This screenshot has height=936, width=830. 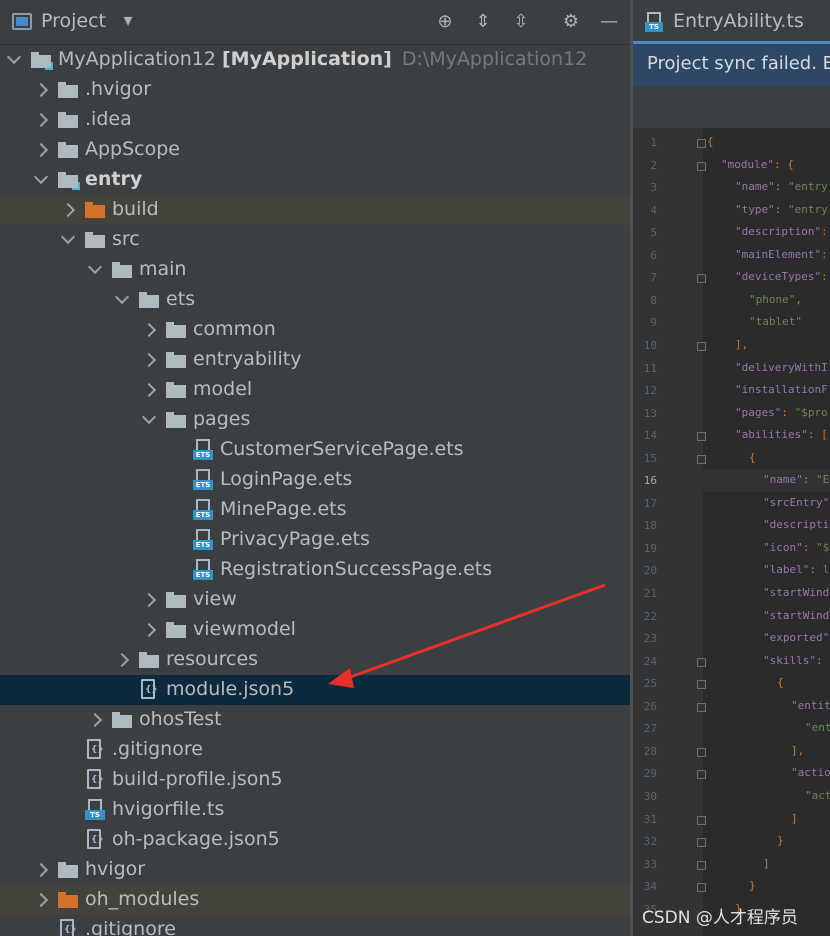 I want to click on watermark: CSDN @人才程序员, so click(x=720, y=918).